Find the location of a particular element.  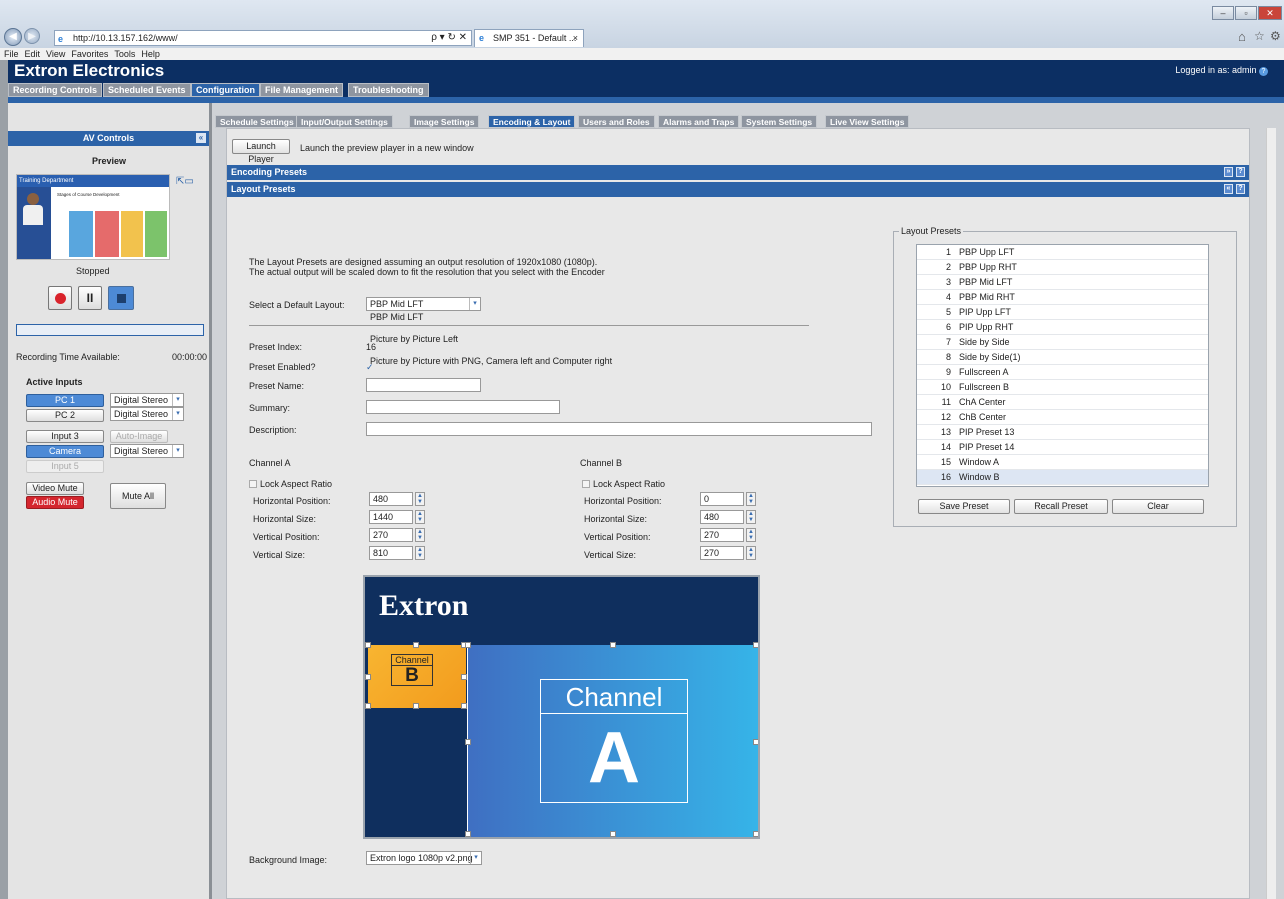

settings-gear-icon: ⚙ is located at coordinates (1275, 36).